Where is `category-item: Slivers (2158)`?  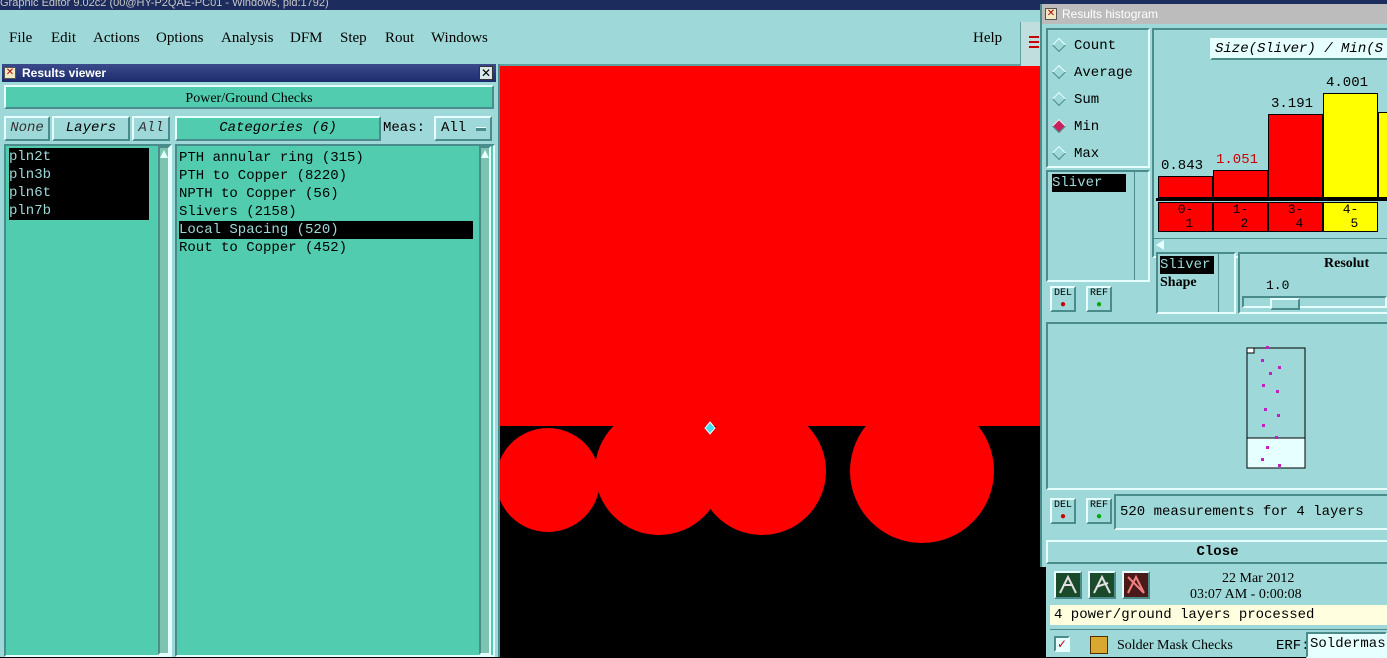 category-item: Slivers (2158) is located at coordinates (326, 212).